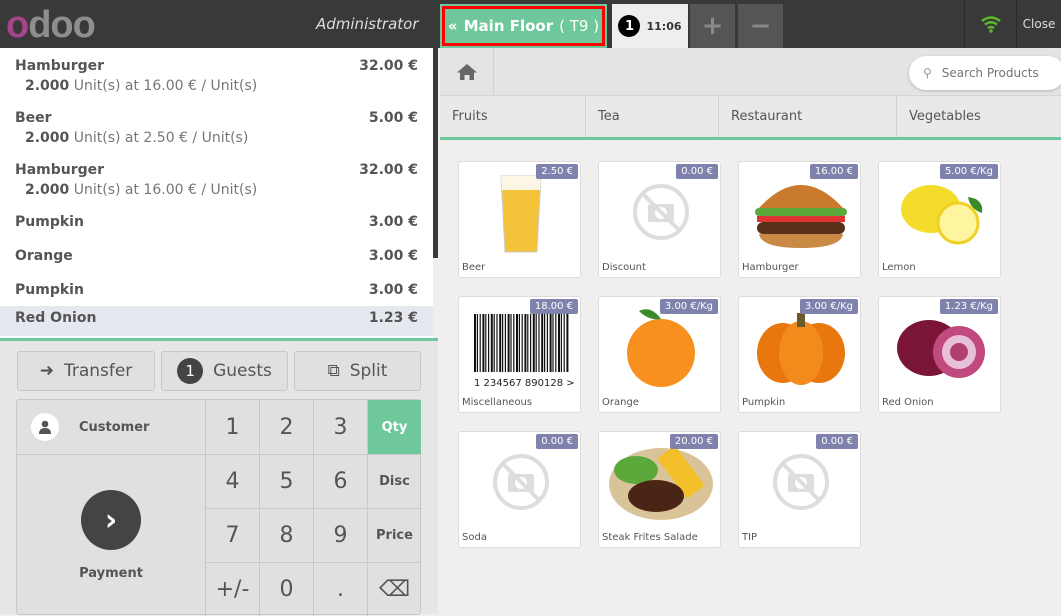 This screenshot has height=616, width=1061. I want to click on numpad-key: 0, so click(286, 589).